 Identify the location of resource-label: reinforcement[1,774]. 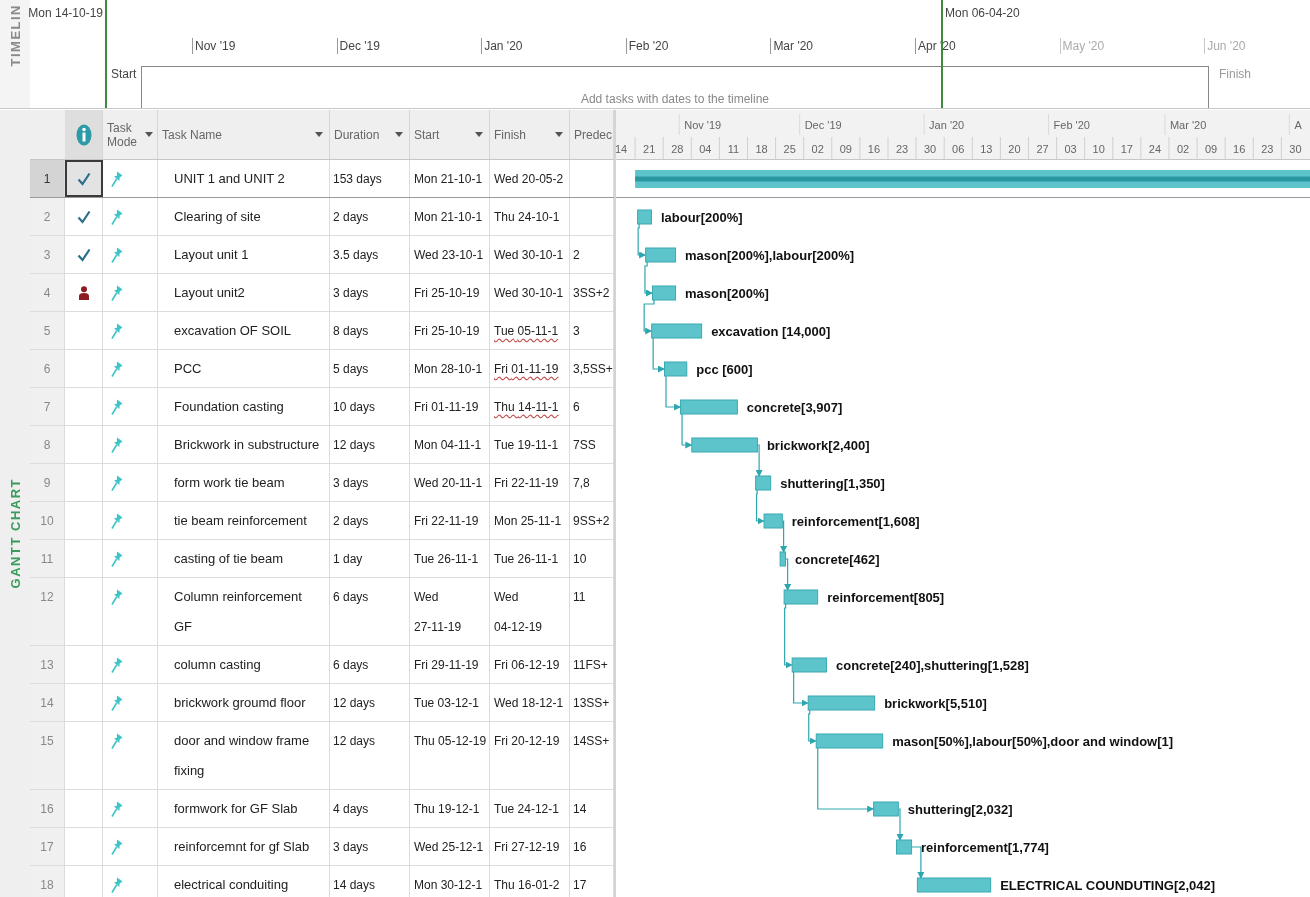
(985, 847).